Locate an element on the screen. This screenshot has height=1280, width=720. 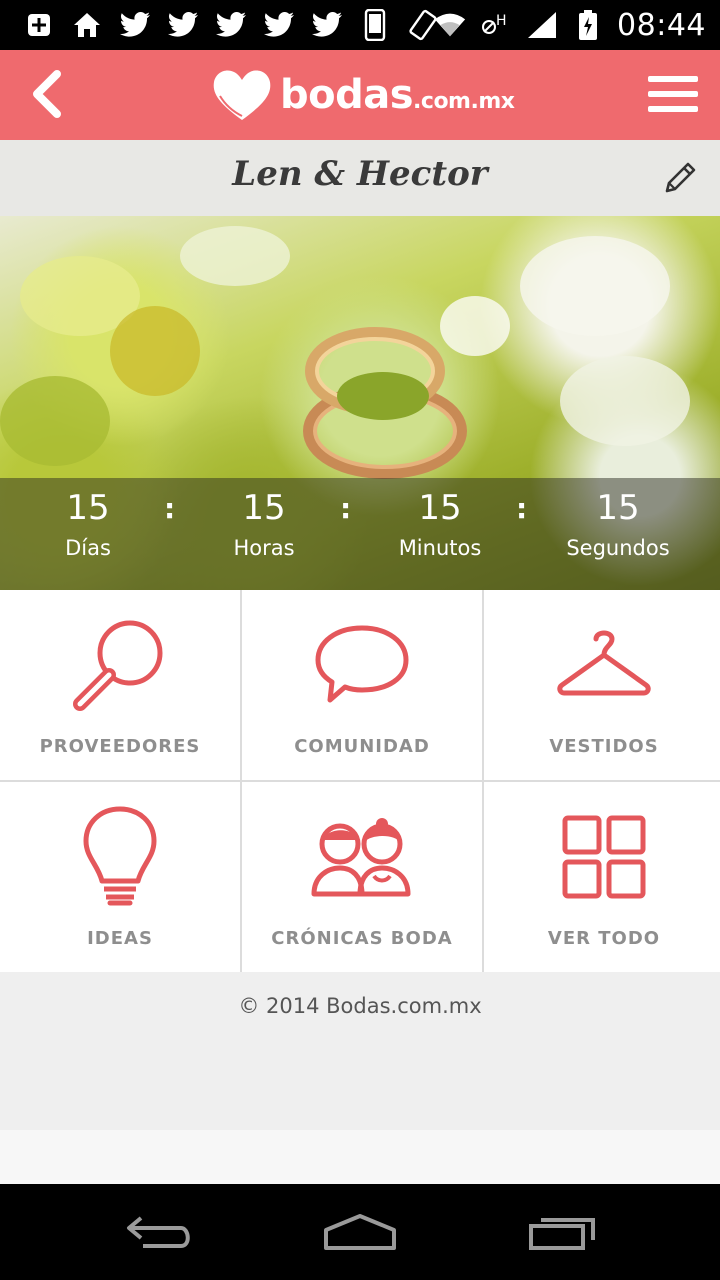
couple-name-bar: Len & Hector is located at coordinates (360, 178).